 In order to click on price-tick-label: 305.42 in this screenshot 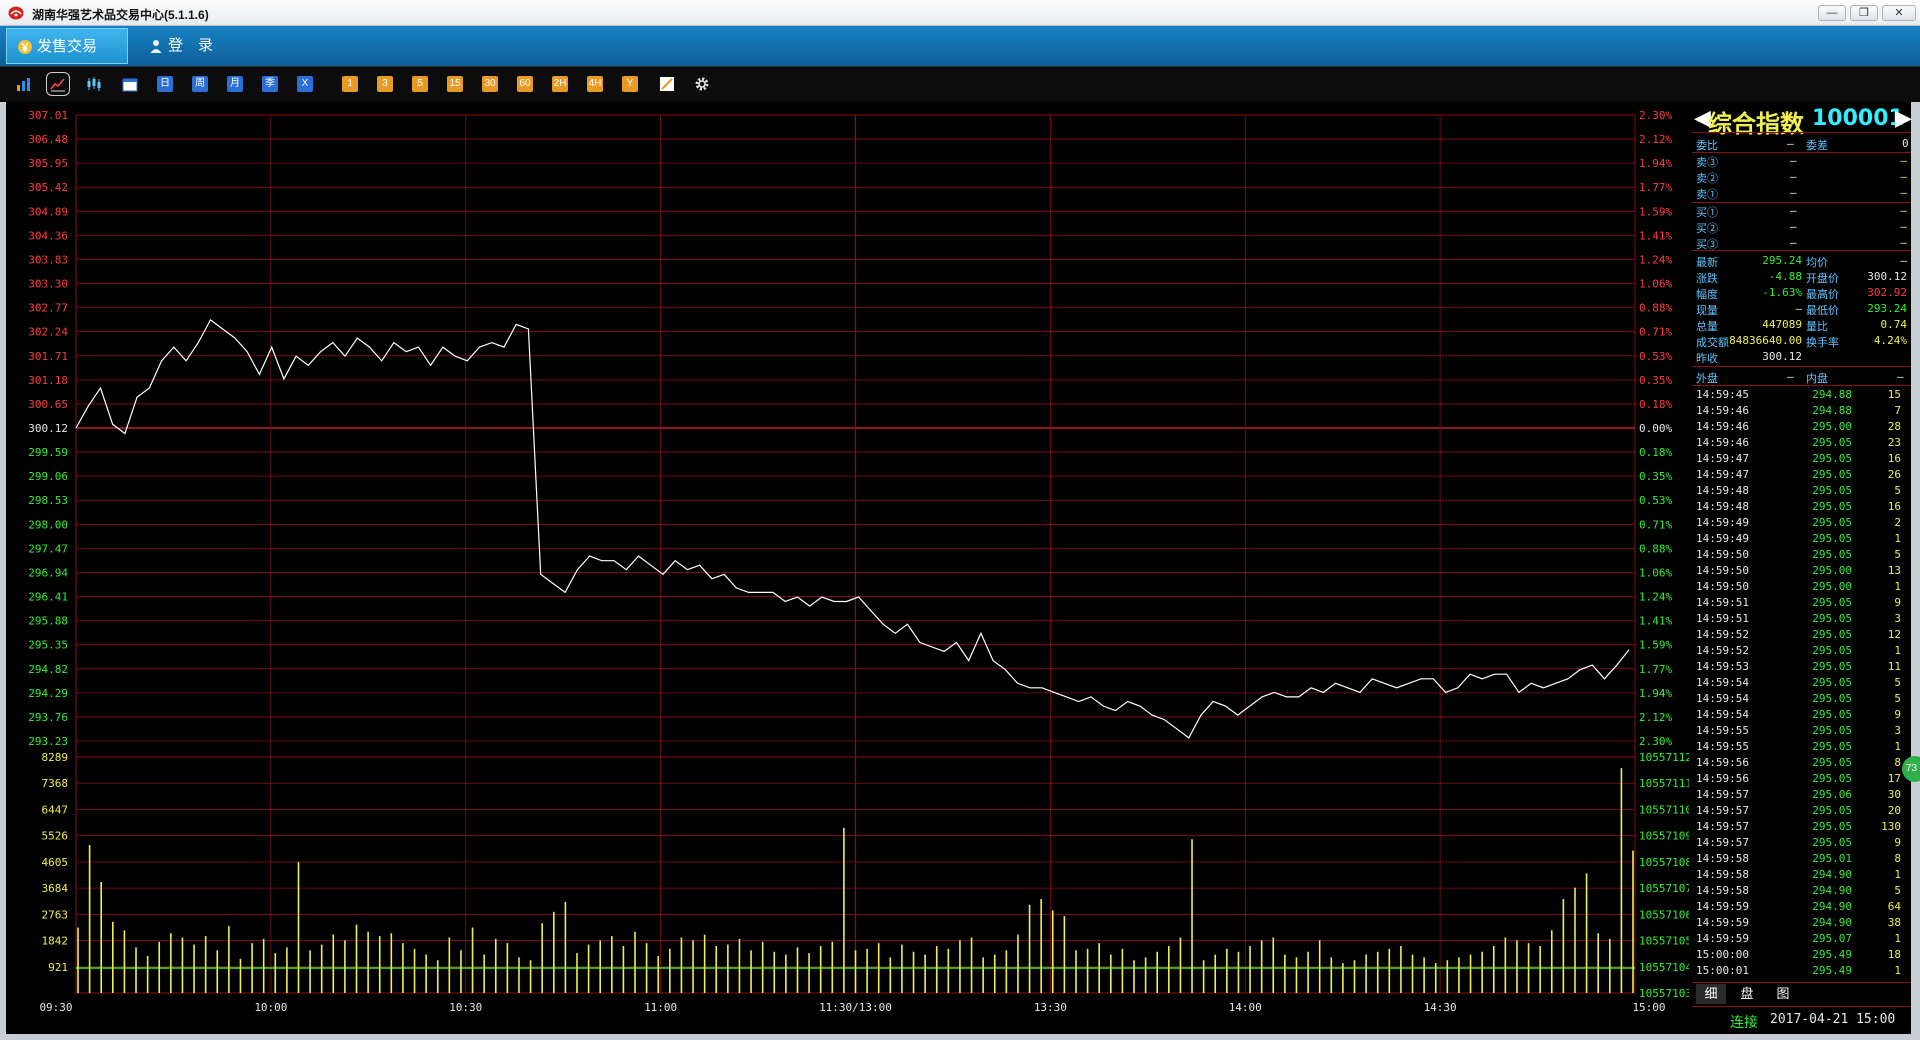, I will do `click(48, 187)`.